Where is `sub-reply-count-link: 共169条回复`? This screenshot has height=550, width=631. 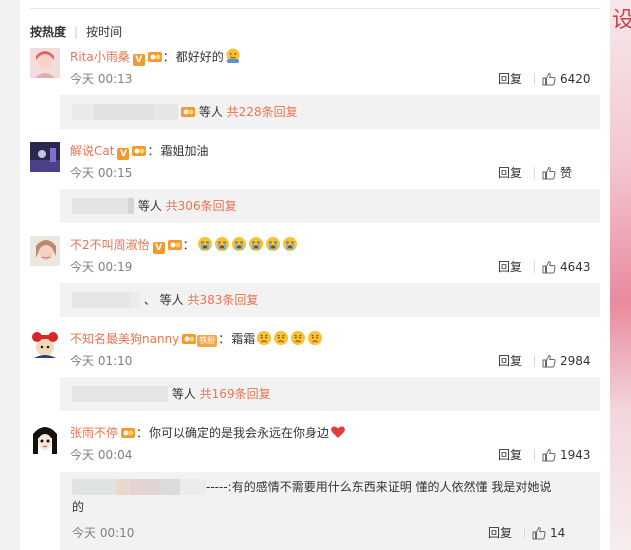
sub-reply-count-link: 共169条回复 is located at coordinates (235, 394).